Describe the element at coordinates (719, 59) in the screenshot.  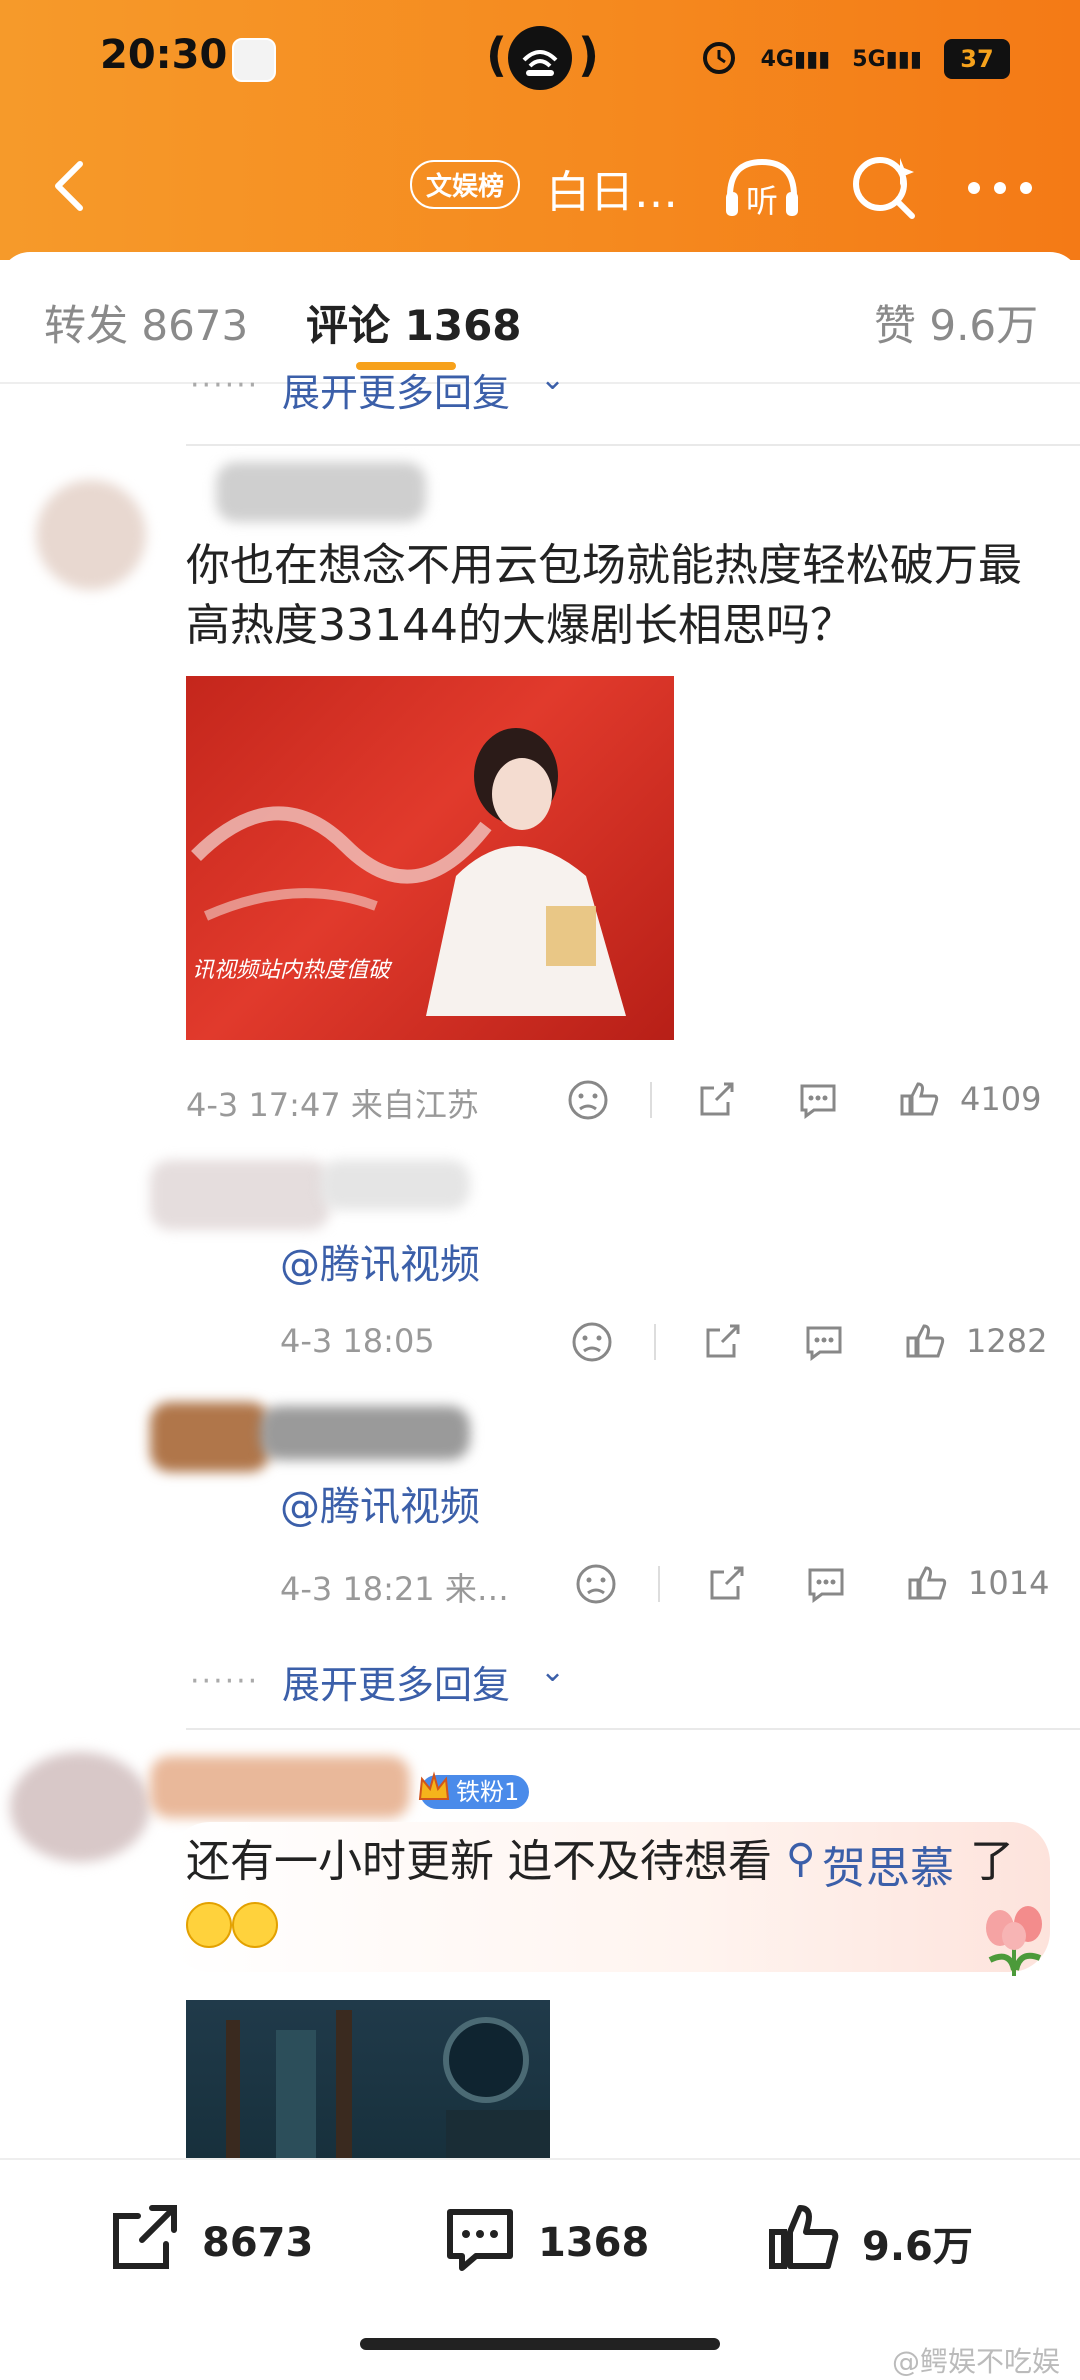
I see `alarm-icon` at that location.